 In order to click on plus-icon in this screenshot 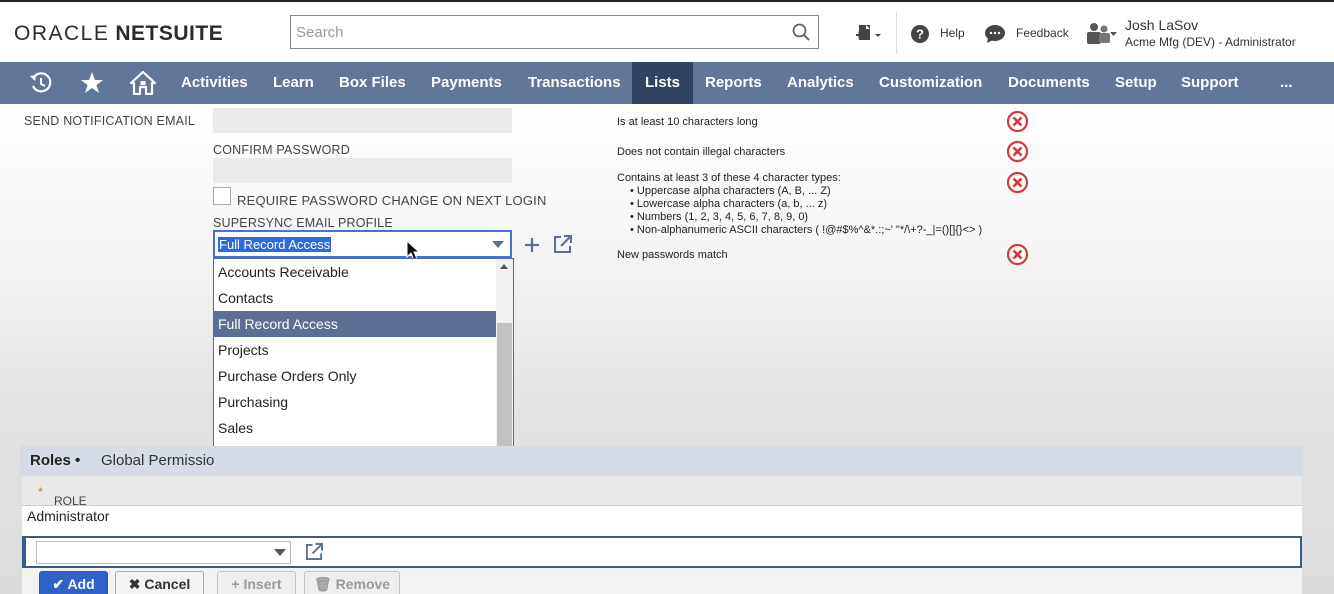, I will do `click(532, 245)`.